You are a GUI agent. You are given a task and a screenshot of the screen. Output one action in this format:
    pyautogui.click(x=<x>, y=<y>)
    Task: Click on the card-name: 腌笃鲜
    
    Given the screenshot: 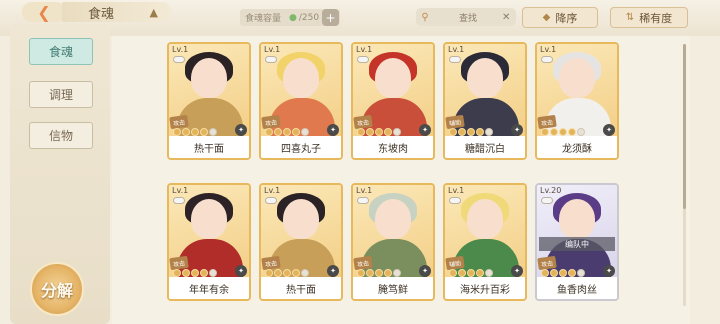 What is the action you would take?
    pyautogui.click(x=393, y=288)
    